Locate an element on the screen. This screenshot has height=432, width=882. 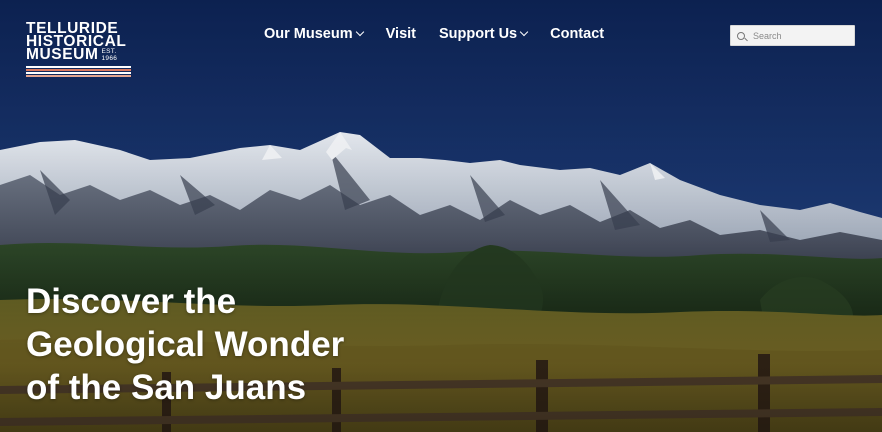
nav-item-our-museum: Our Museum is located at coordinates (314, 34).